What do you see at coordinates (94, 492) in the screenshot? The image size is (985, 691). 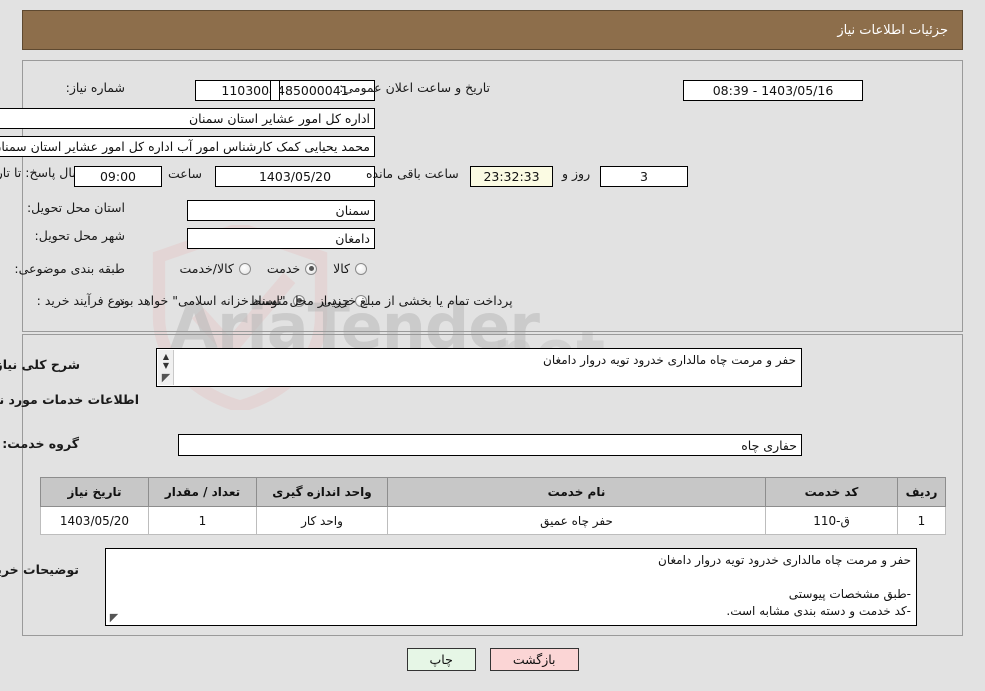 I see `table-column-header-5: تاریخ نیاز` at bounding box center [94, 492].